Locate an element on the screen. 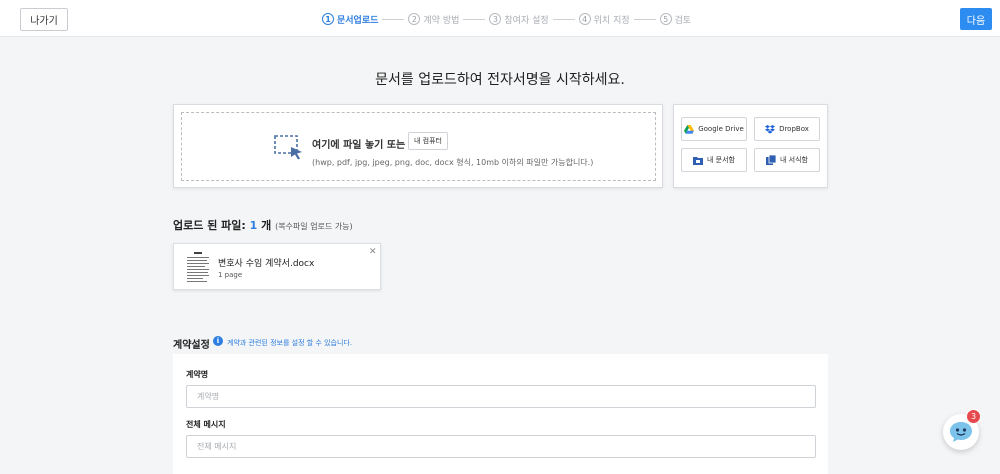  google-drive-button: Google Drive is located at coordinates (714, 129).